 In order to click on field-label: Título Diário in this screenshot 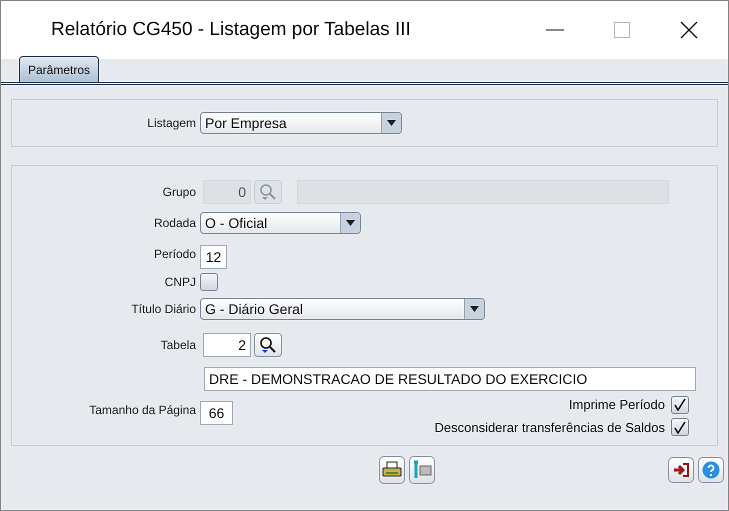, I will do `click(163, 309)`.